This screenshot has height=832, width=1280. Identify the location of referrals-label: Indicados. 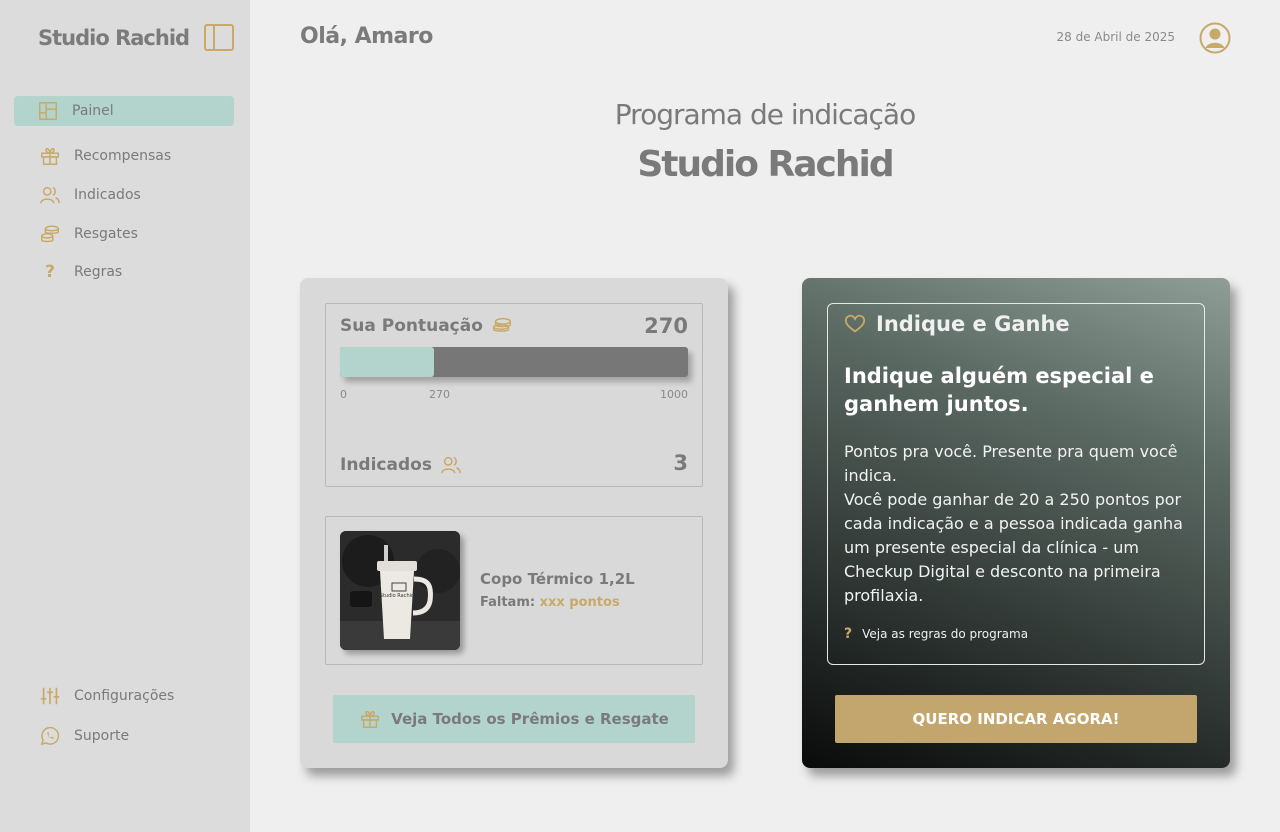
(386, 465).